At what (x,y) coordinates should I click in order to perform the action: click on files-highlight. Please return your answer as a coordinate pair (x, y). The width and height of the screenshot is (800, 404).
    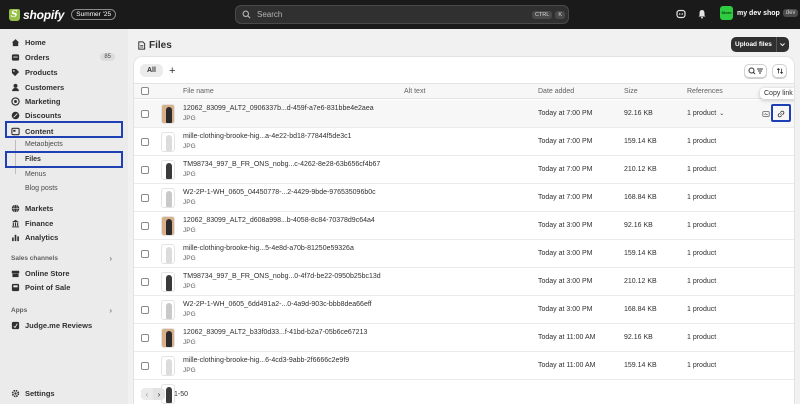
    Looking at the image, I should click on (64, 159).